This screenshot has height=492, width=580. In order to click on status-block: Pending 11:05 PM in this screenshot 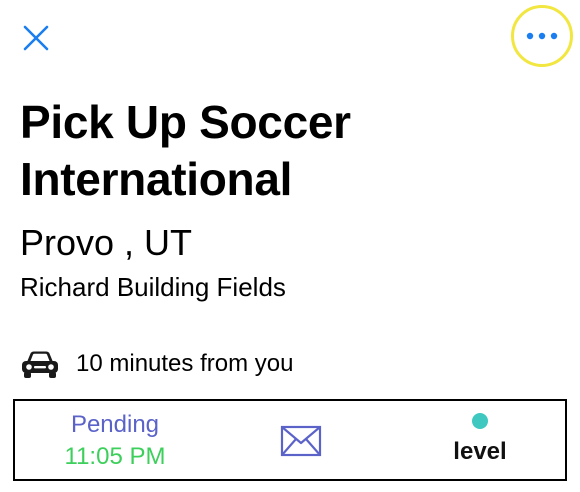, I will do `click(115, 441)`.